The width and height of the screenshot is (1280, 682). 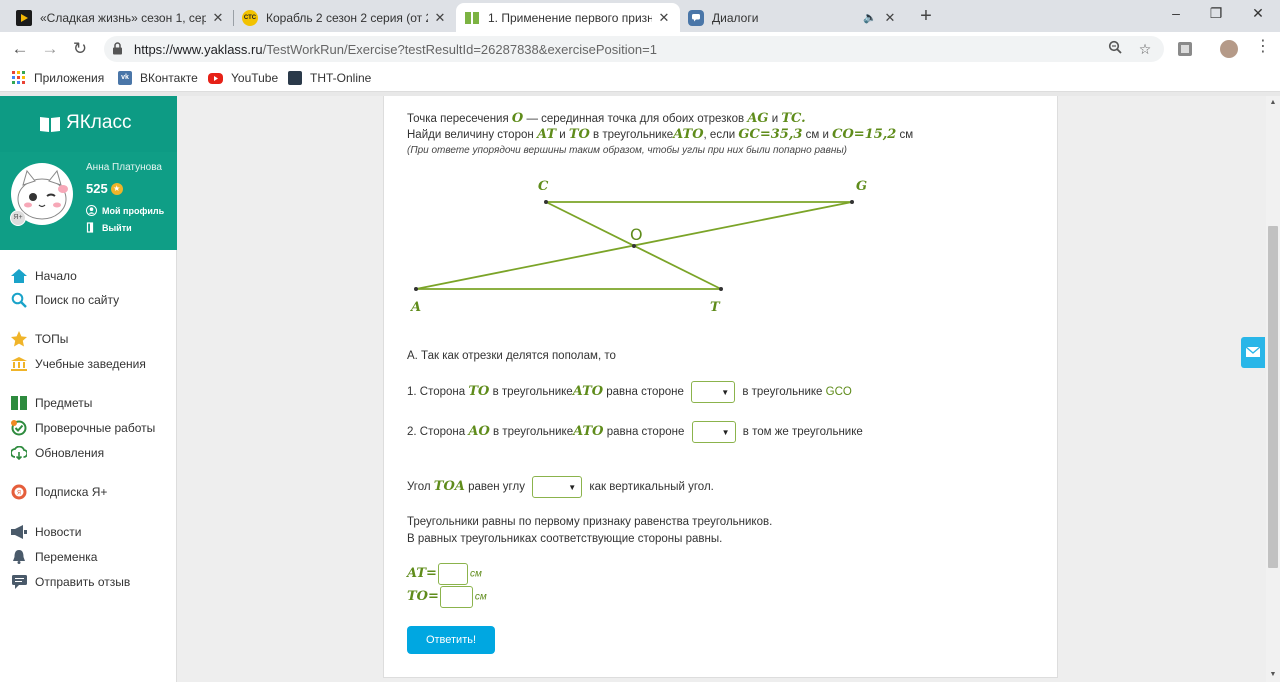 What do you see at coordinates (82, 428) in the screenshot?
I see `sidebar-item-tests: Проверочные работы` at bounding box center [82, 428].